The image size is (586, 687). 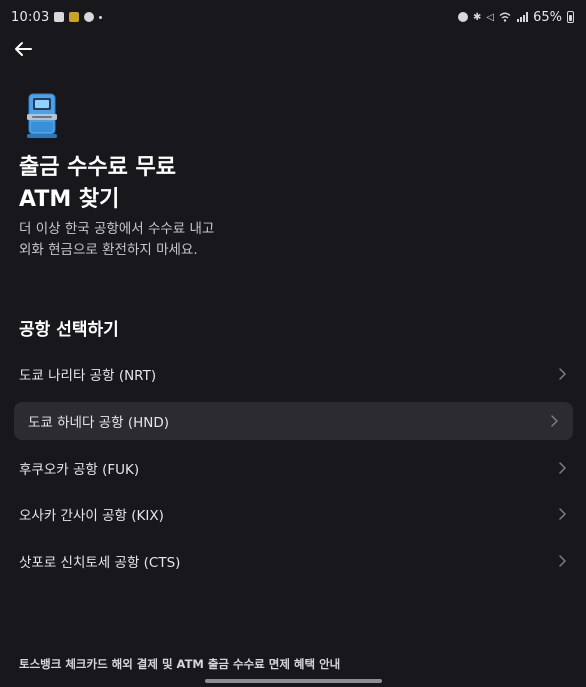 I want to click on gallery-icon, so click(x=59, y=17).